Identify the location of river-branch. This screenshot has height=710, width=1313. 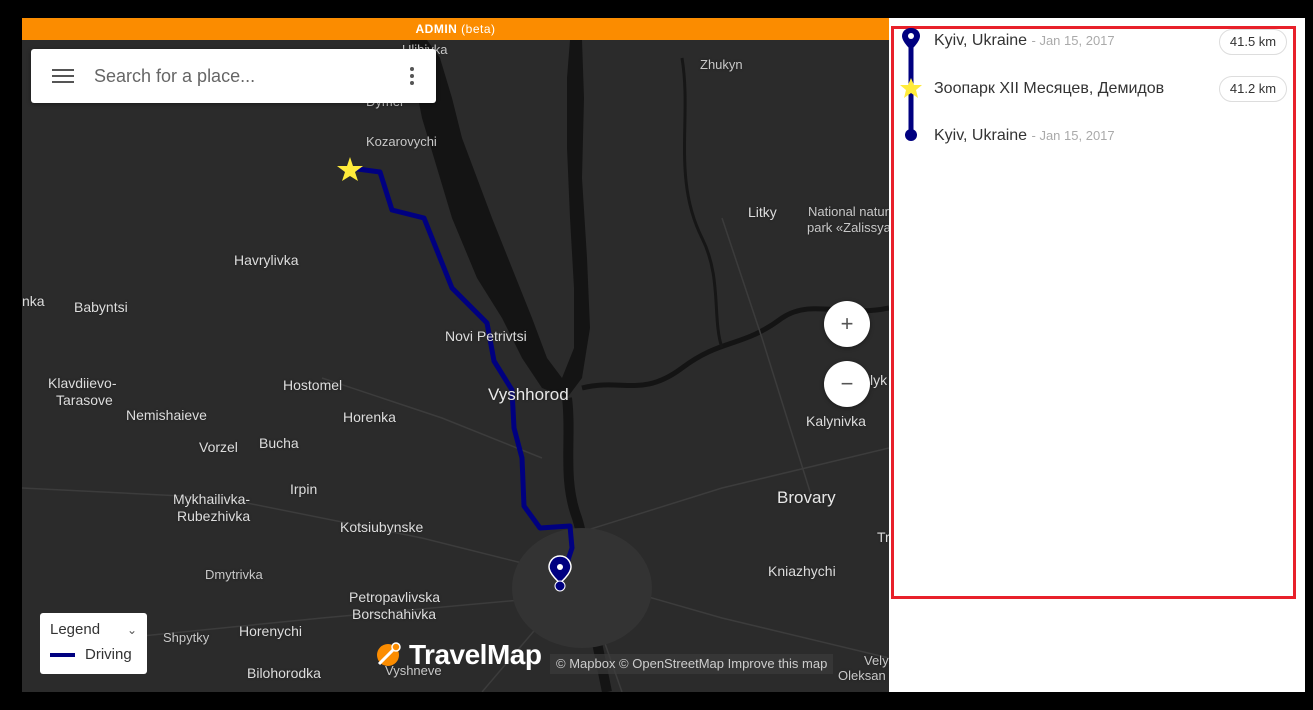
(702, 203).